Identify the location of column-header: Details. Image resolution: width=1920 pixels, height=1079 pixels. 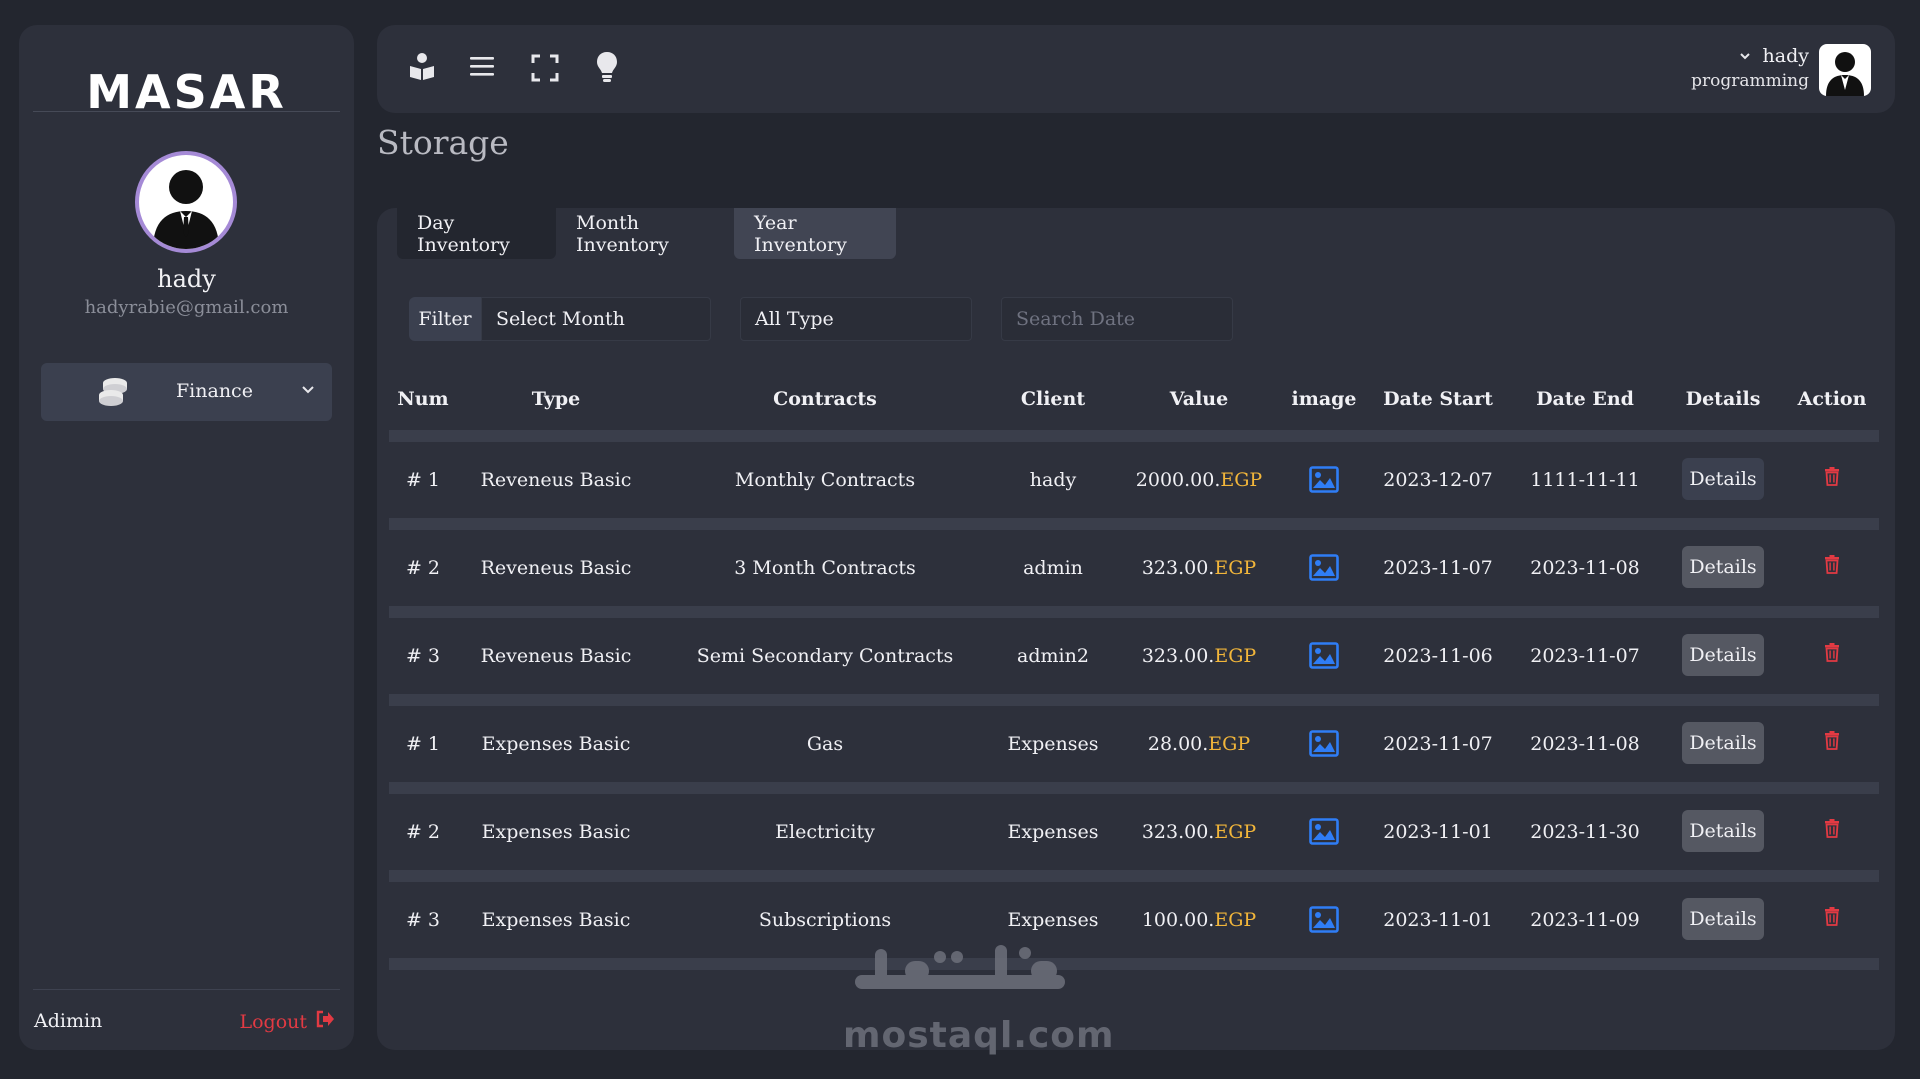
(1723, 399).